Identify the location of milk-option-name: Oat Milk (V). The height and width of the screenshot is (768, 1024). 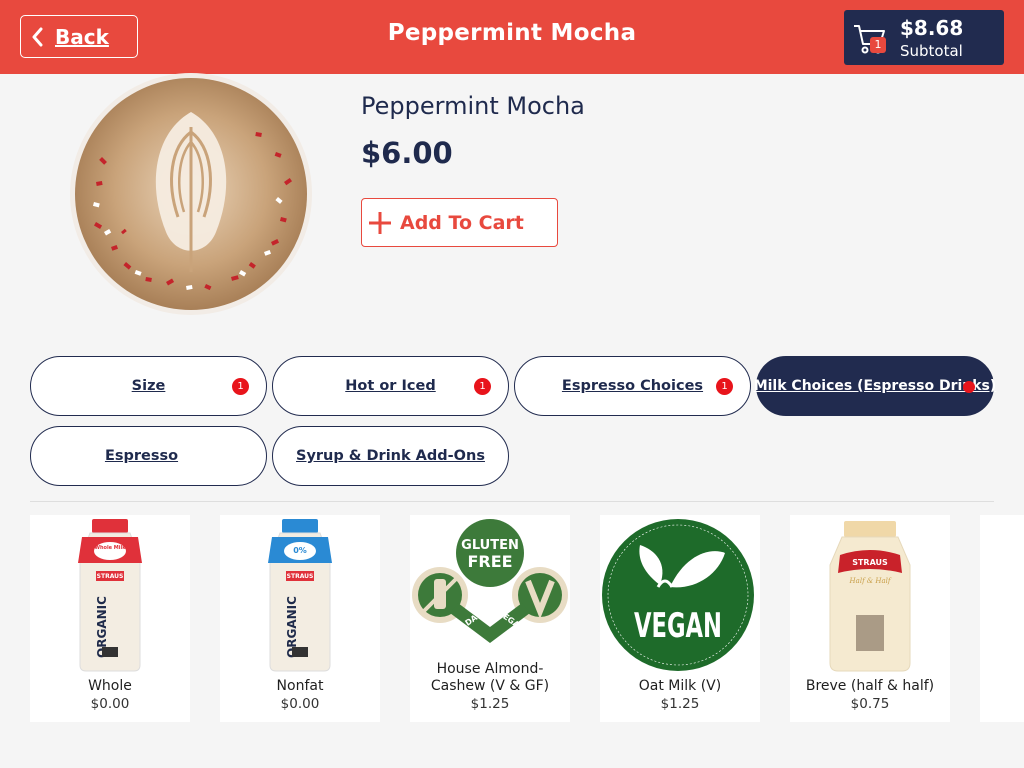
(680, 686).